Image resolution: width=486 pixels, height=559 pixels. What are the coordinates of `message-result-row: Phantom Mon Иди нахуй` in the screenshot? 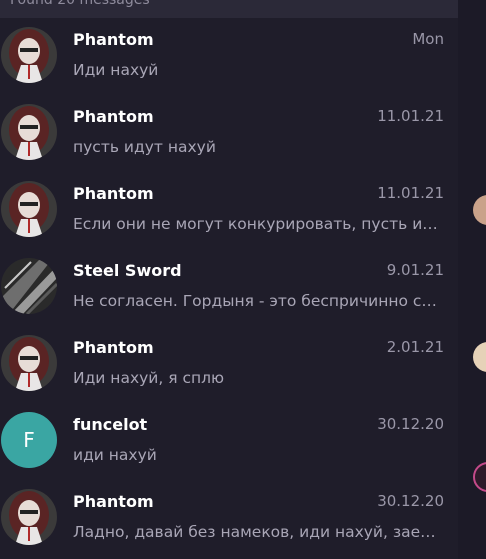 It's located at (229, 56).